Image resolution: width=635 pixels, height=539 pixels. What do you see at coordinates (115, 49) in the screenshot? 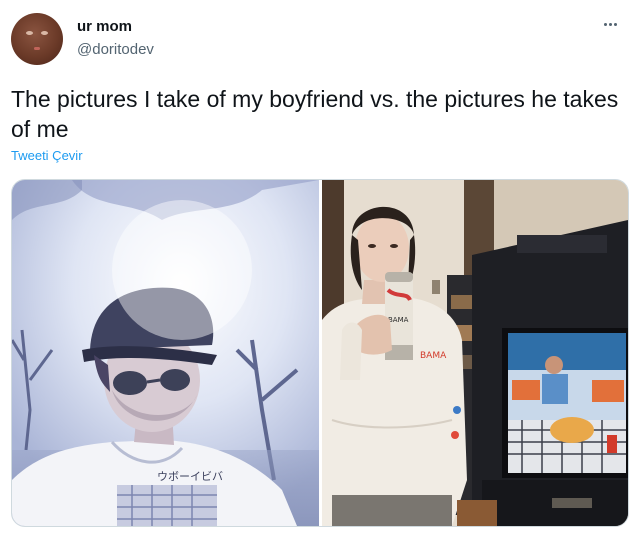
I see `handle: @doritodev` at bounding box center [115, 49].